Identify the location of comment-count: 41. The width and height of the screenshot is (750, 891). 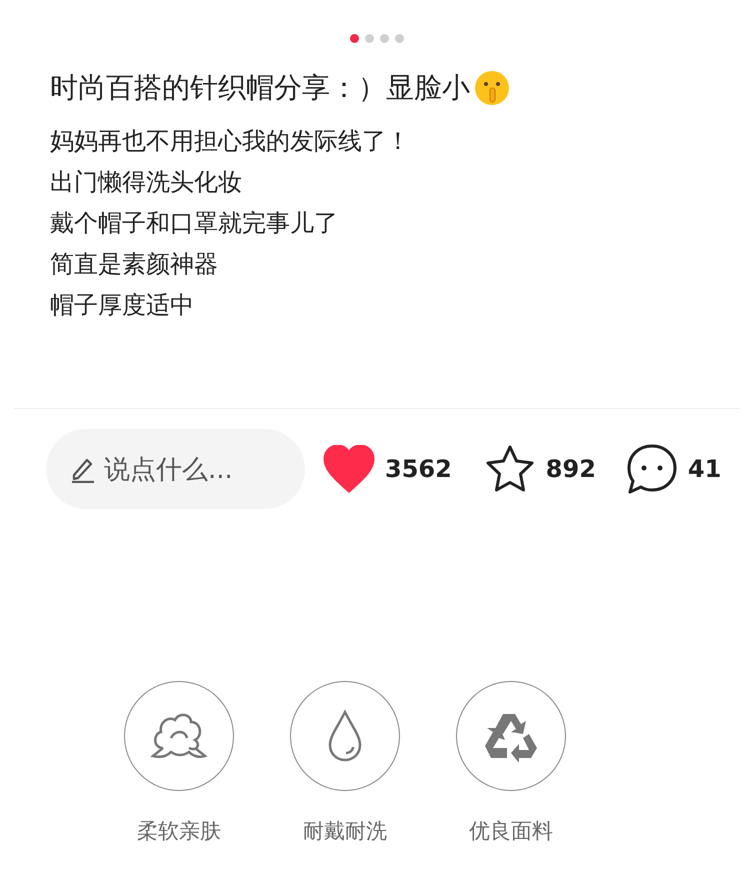
(705, 469).